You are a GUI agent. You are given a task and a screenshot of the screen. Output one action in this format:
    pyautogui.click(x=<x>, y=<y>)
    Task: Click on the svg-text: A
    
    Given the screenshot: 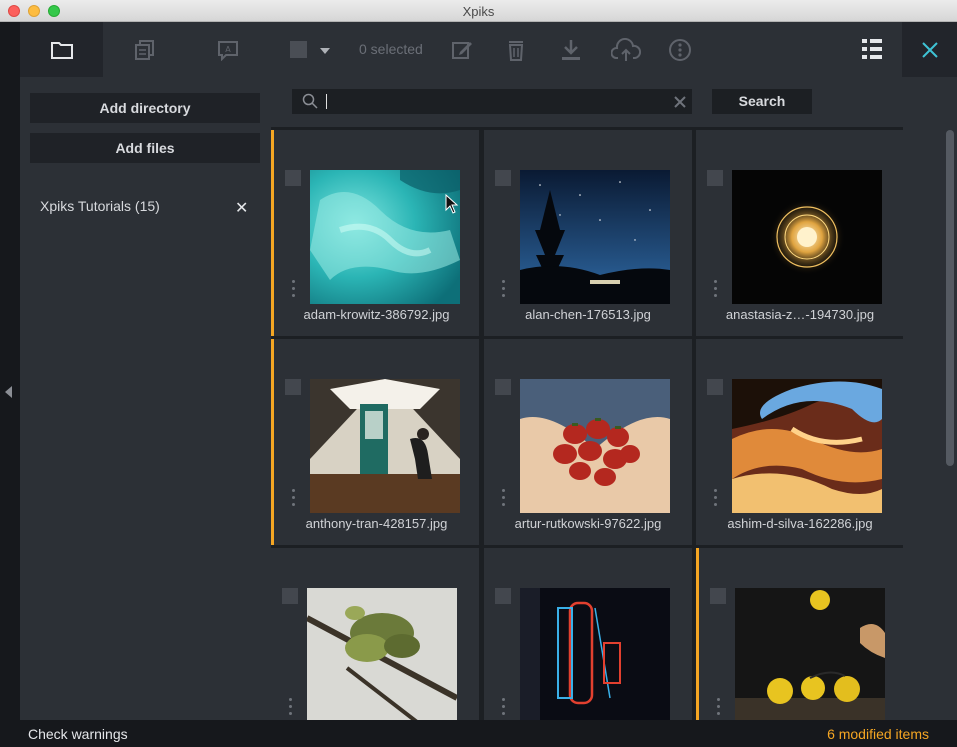 What is the action you would take?
    pyautogui.click(x=228, y=49)
    